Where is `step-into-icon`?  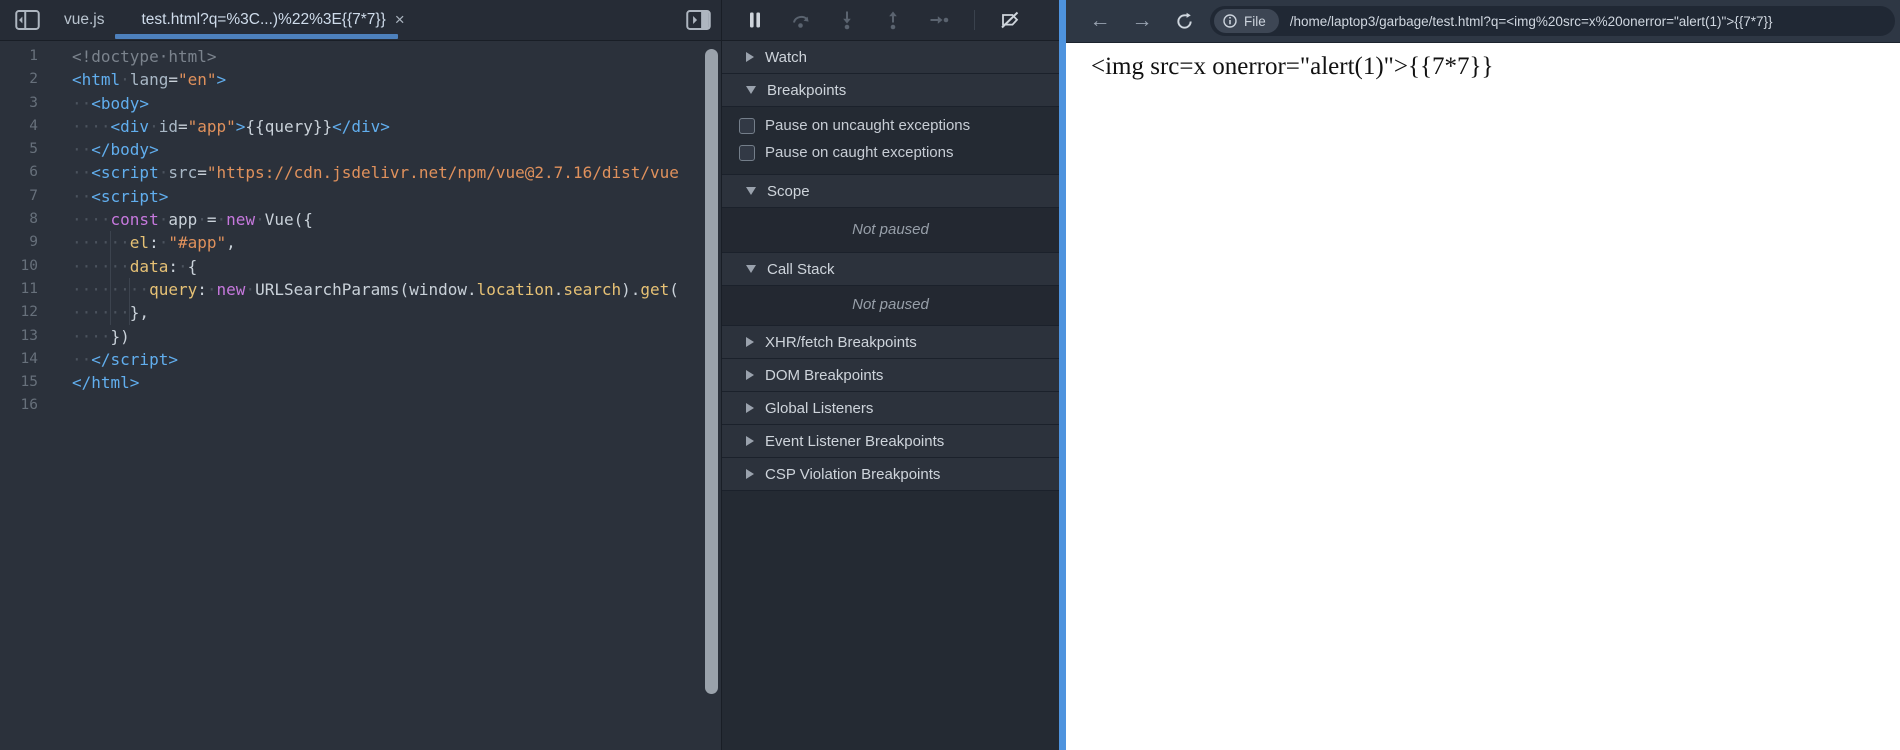 step-into-icon is located at coordinates (847, 20).